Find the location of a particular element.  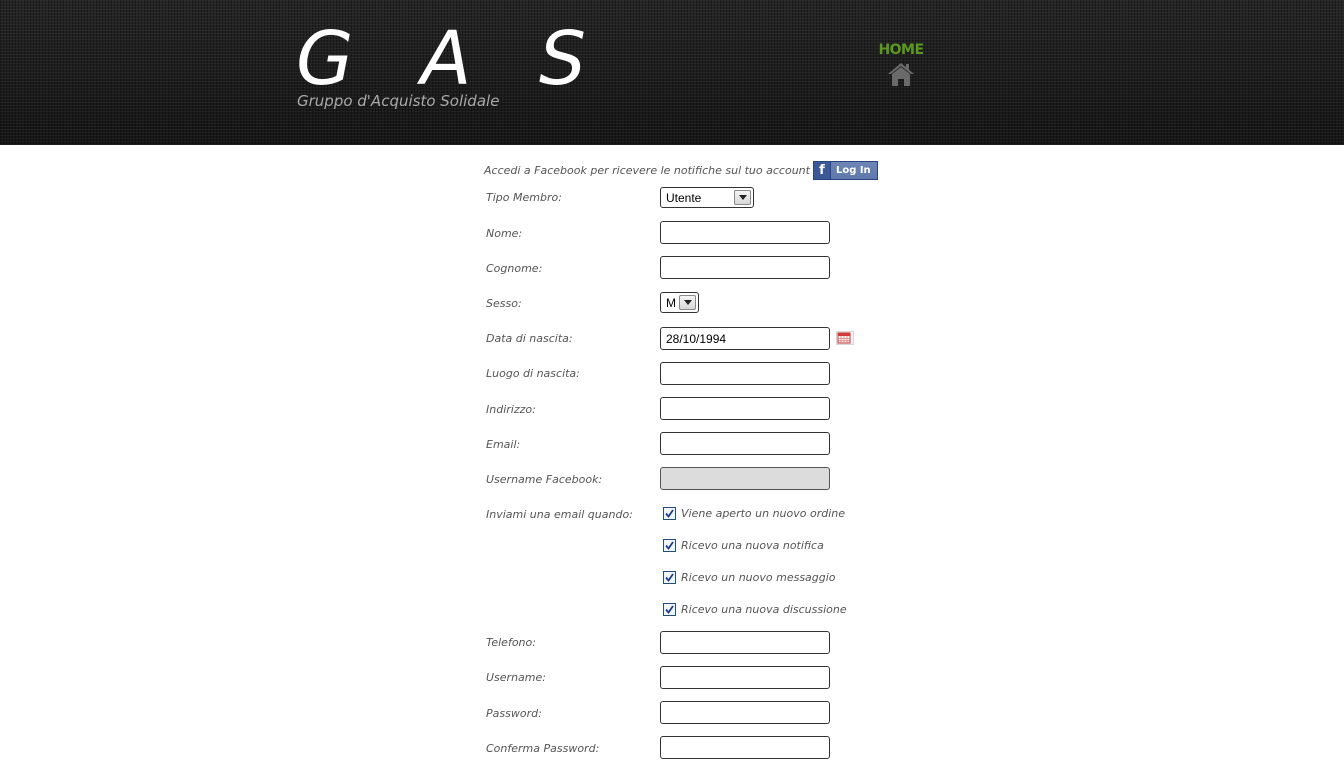

notifica-option-nuovo-messaggio: Ricevo un nuovo messaggio is located at coordinates (749, 577).